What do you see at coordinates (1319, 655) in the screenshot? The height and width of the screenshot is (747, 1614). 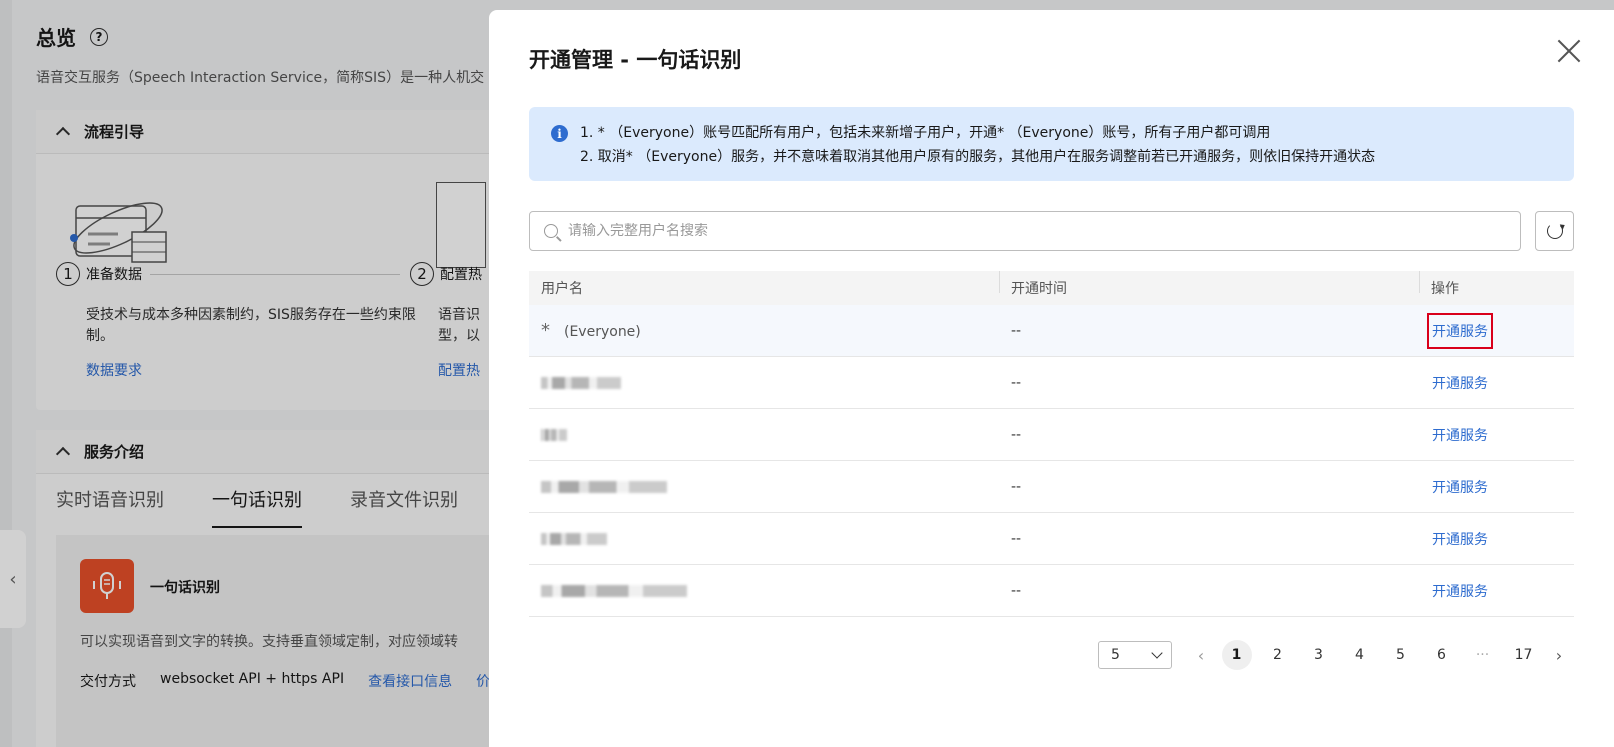 I see `page-button-3: 3` at bounding box center [1319, 655].